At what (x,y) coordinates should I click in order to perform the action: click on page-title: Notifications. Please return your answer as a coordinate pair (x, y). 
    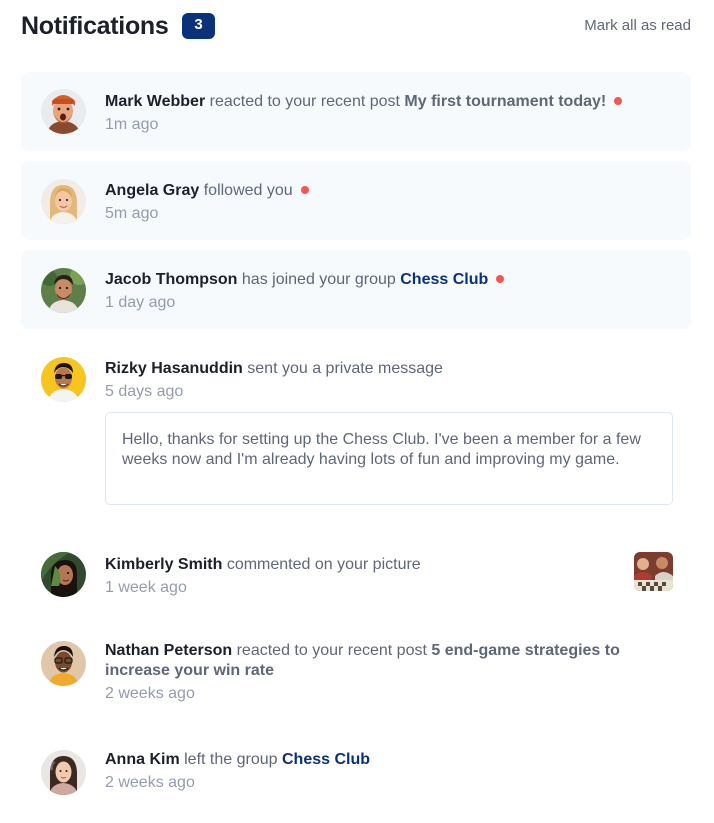
    Looking at the image, I should click on (95, 26).